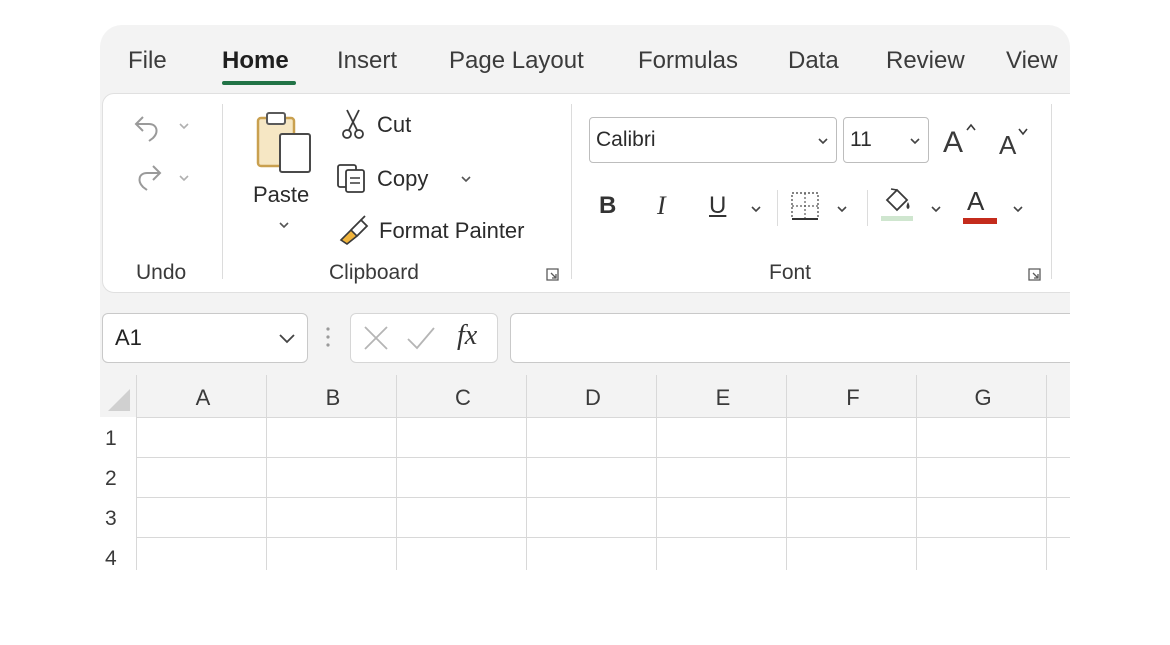  What do you see at coordinates (283, 142) in the screenshot?
I see `paste-icon` at bounding box center [283, 142].